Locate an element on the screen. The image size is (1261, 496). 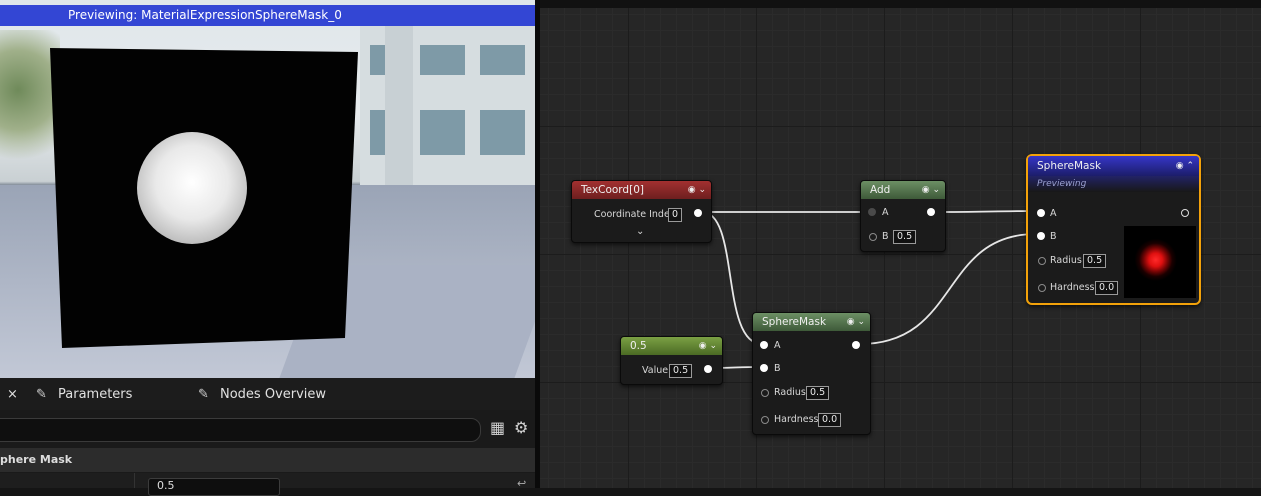
tab-nodes-overview: ✎ Nodes Overview is located at coordinates (262, 394).